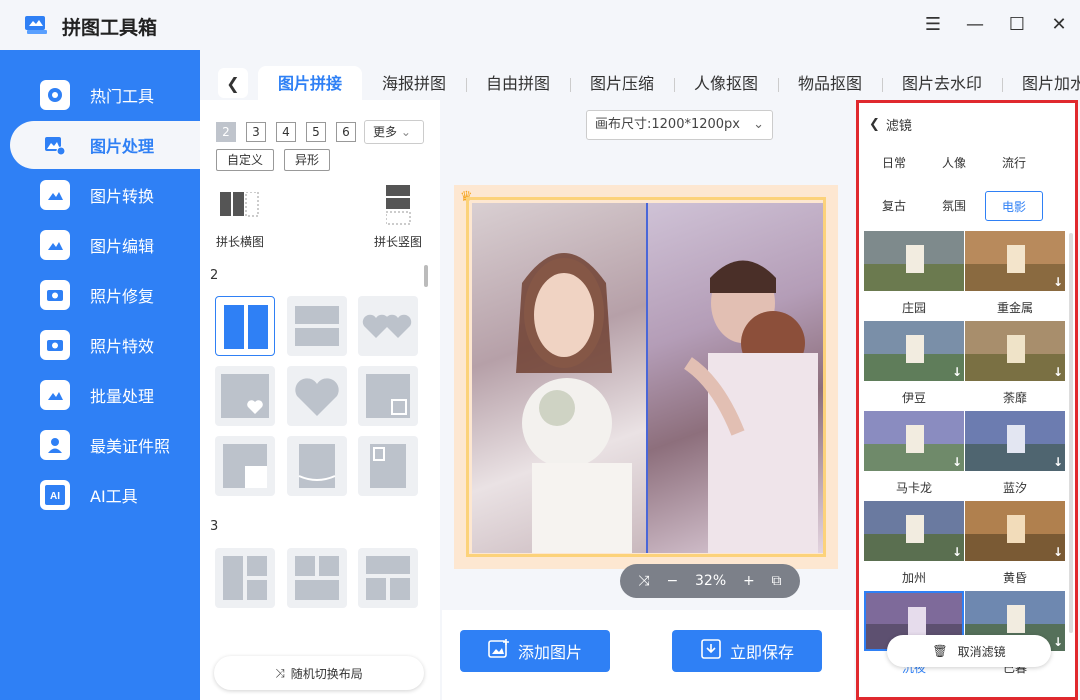  I want to click on sidebar-item-id-photo: 最美证件照, so click(110, 445).